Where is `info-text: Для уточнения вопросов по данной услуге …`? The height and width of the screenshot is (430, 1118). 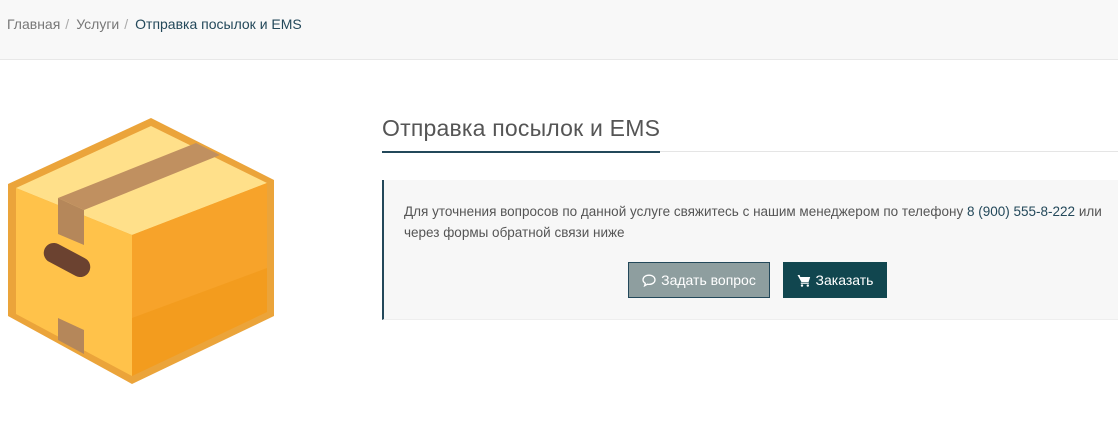
info-text: Для уточнения вопросов по данной услуге … is located at coordinates (754, 222).